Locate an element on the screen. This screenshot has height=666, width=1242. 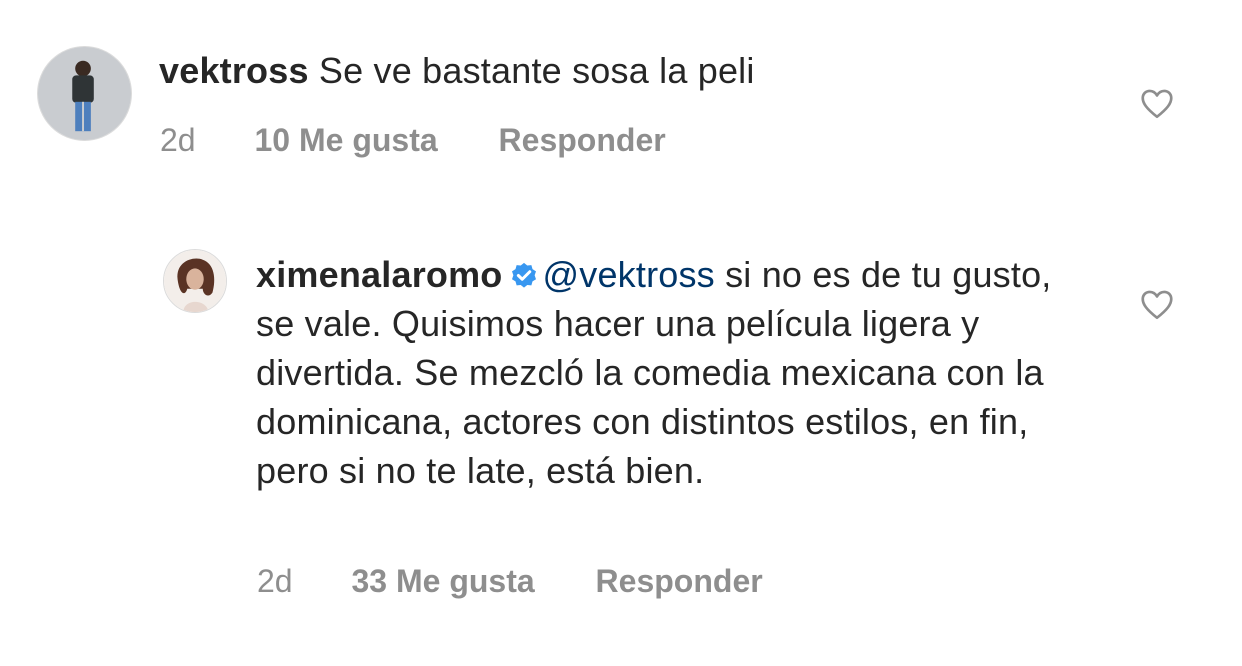
comment-meta: 2d 10 Me gusta Responder is located at coordinates (413, 140).